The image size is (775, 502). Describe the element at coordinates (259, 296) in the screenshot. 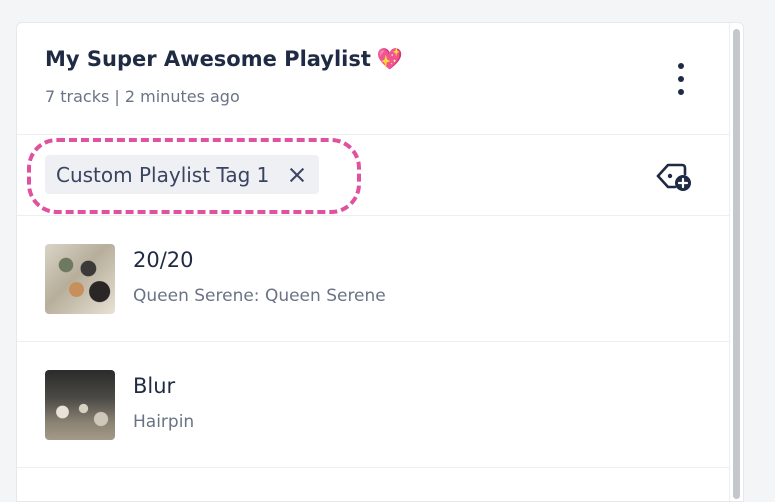

I see `track-artist-album: Queen Serene` at that location.